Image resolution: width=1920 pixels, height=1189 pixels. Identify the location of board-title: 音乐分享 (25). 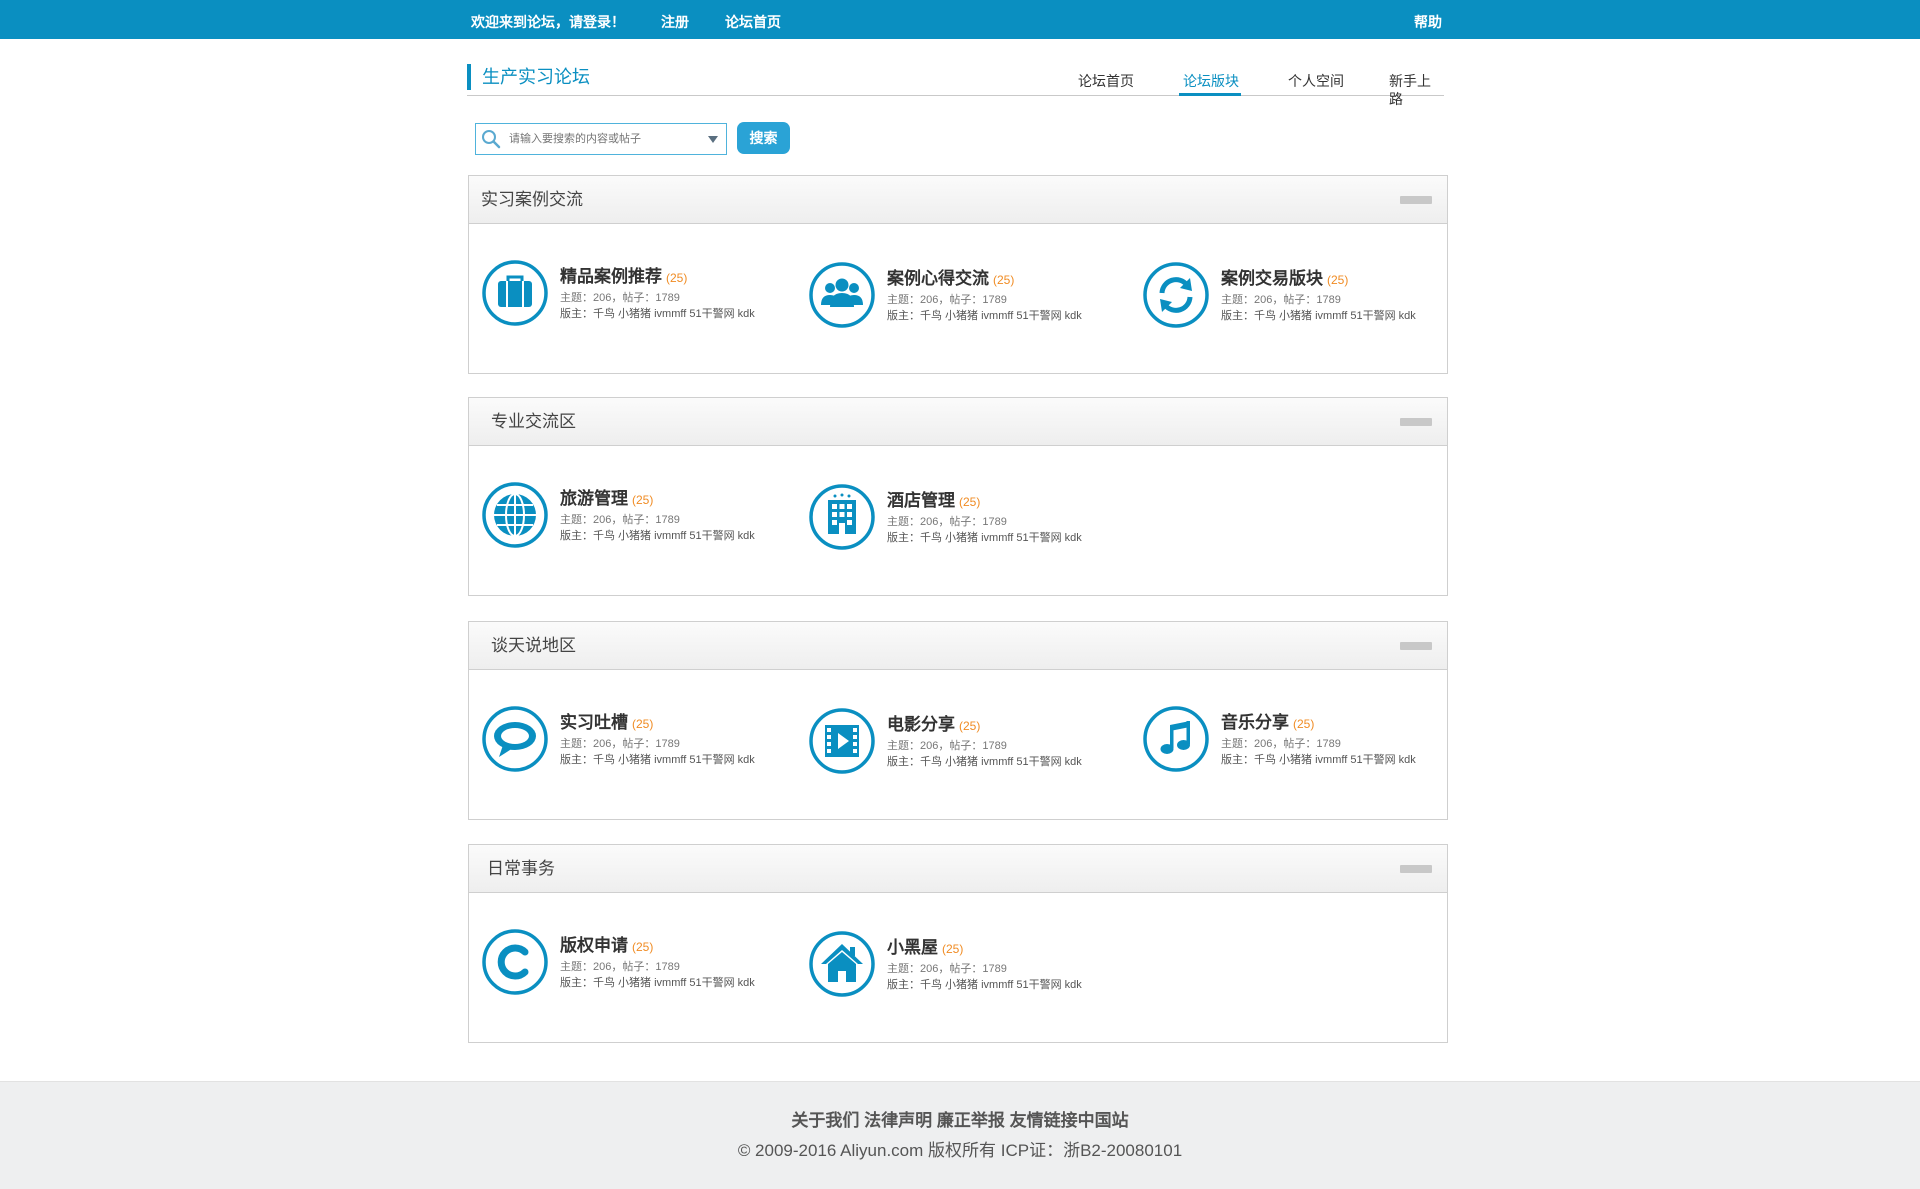
(1267, 723).